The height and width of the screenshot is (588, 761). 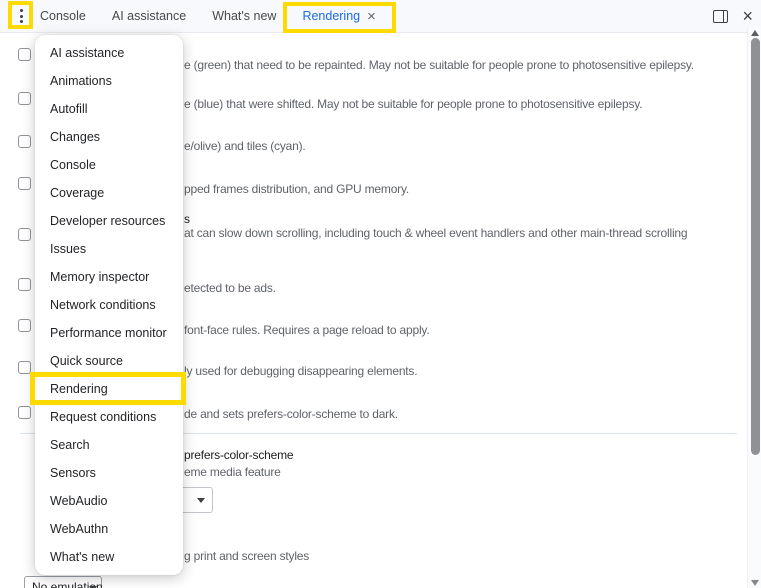 What do you see at coordinates (245, 146) in the screenshot?
I see `row-description: e/olive) and tiles (cyan).` at bounding box center [245, 146].